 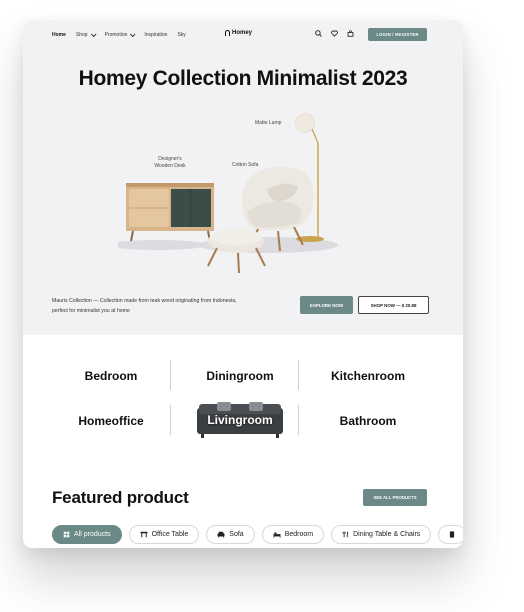 I want to click on filter-chip-sofa: Sofa, so click(x=230, y=534).